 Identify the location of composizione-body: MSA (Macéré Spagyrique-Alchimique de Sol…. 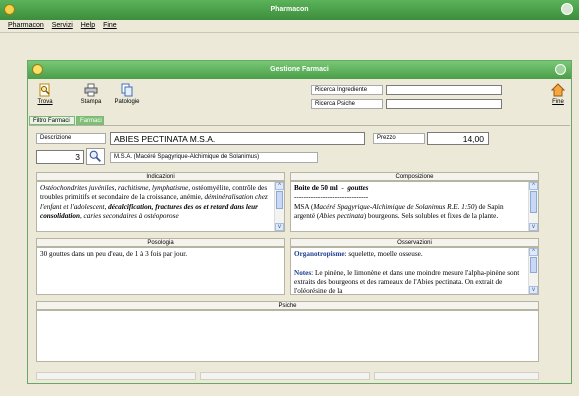
(399, 211).